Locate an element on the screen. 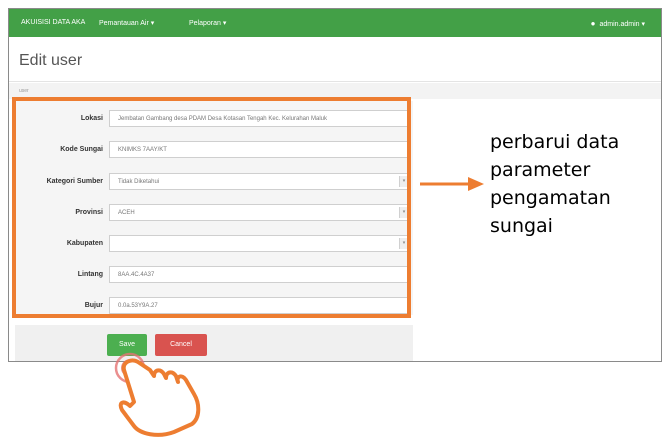  annotation-line-3: pengamatan is located at coordinates (550, 198).